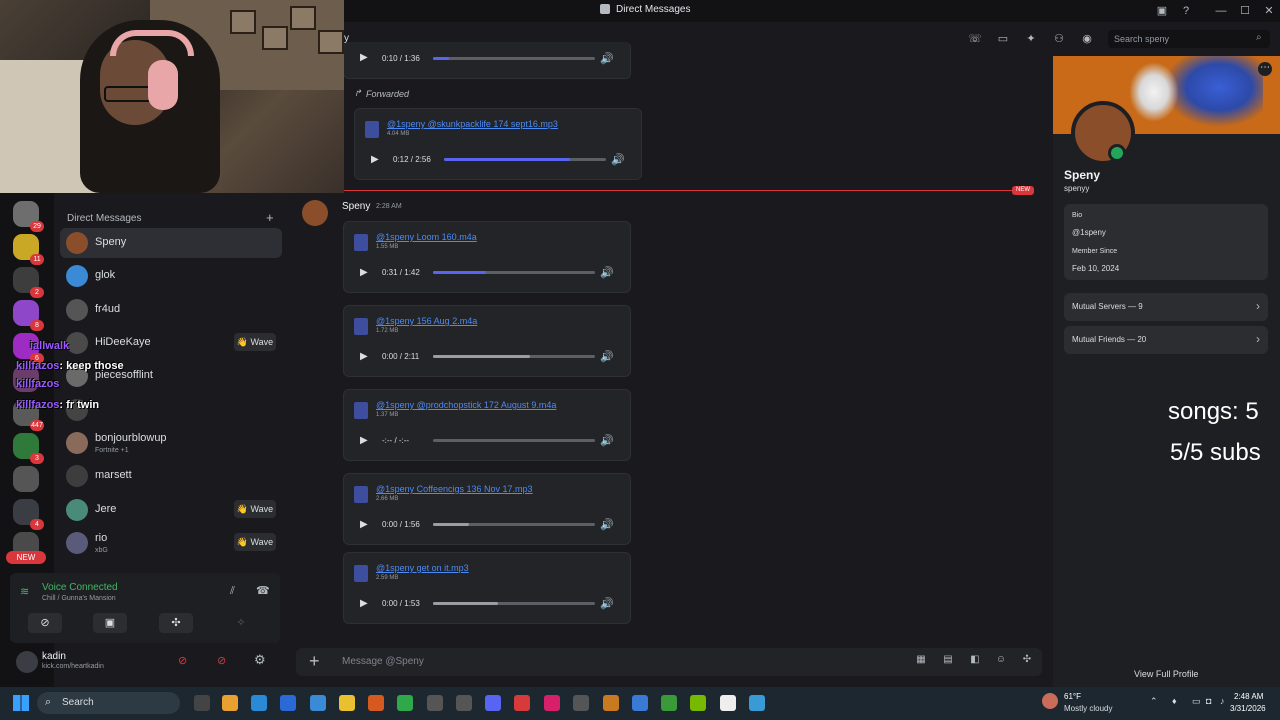 The height and width of the screenshot is (720, 1280). What do you see at coordinates (975, 661) in the screenshot?
I see `sticker-icon: ◧` at bounding box center [975, 661].